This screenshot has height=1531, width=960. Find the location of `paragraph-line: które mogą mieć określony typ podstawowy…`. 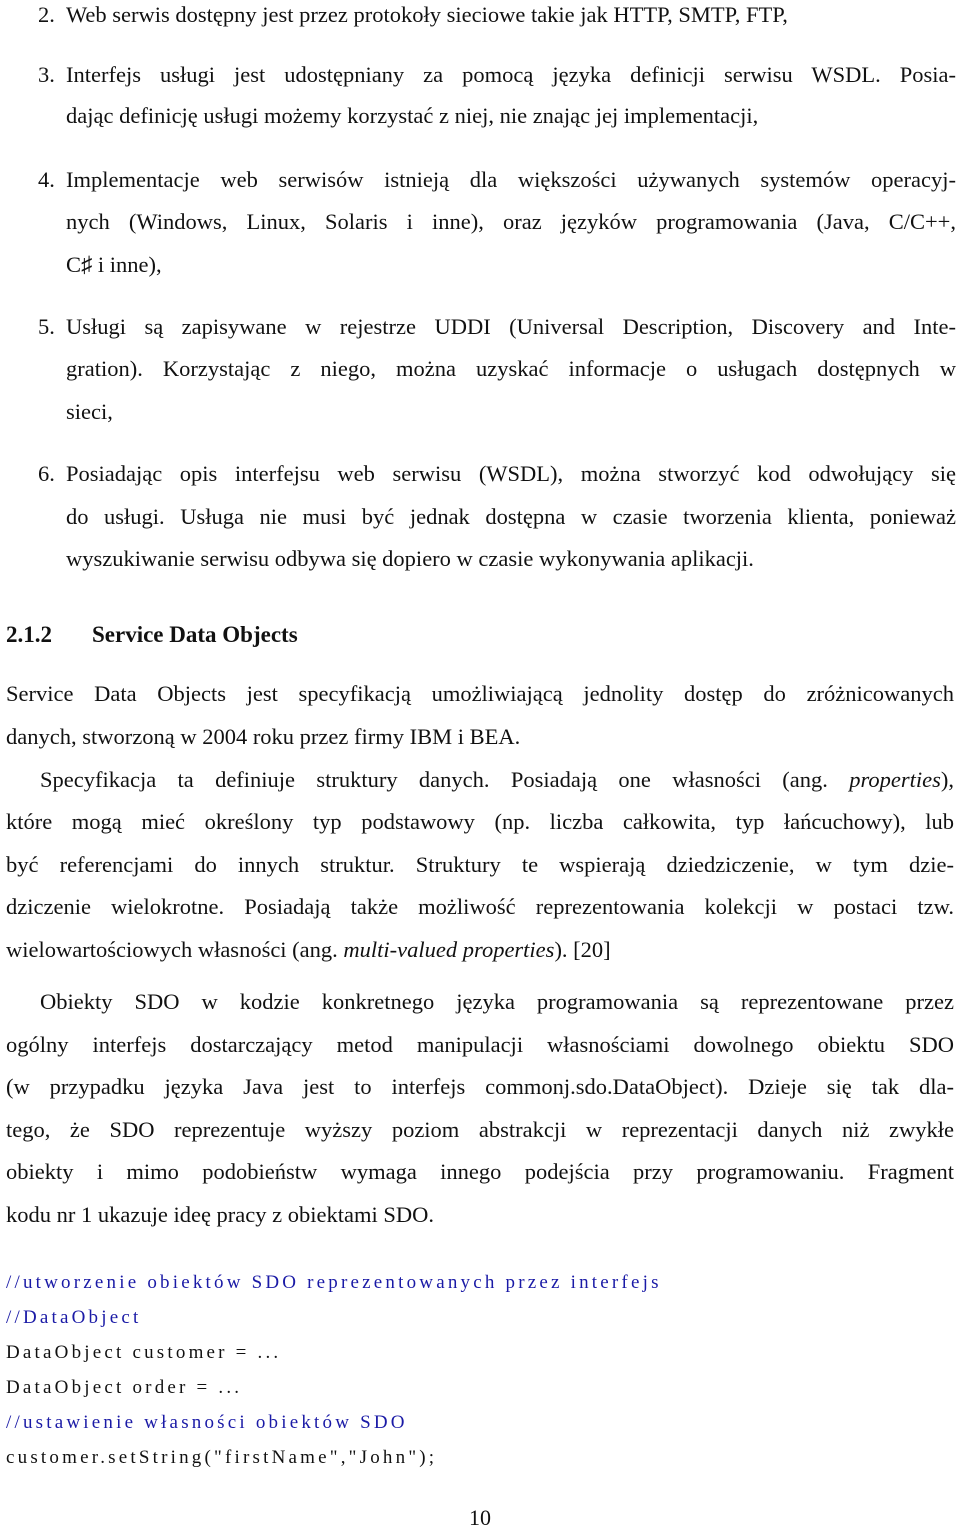

paragraph-line: które mogą mieć określony typ podstawowy… is located at coordinates (480, 821).